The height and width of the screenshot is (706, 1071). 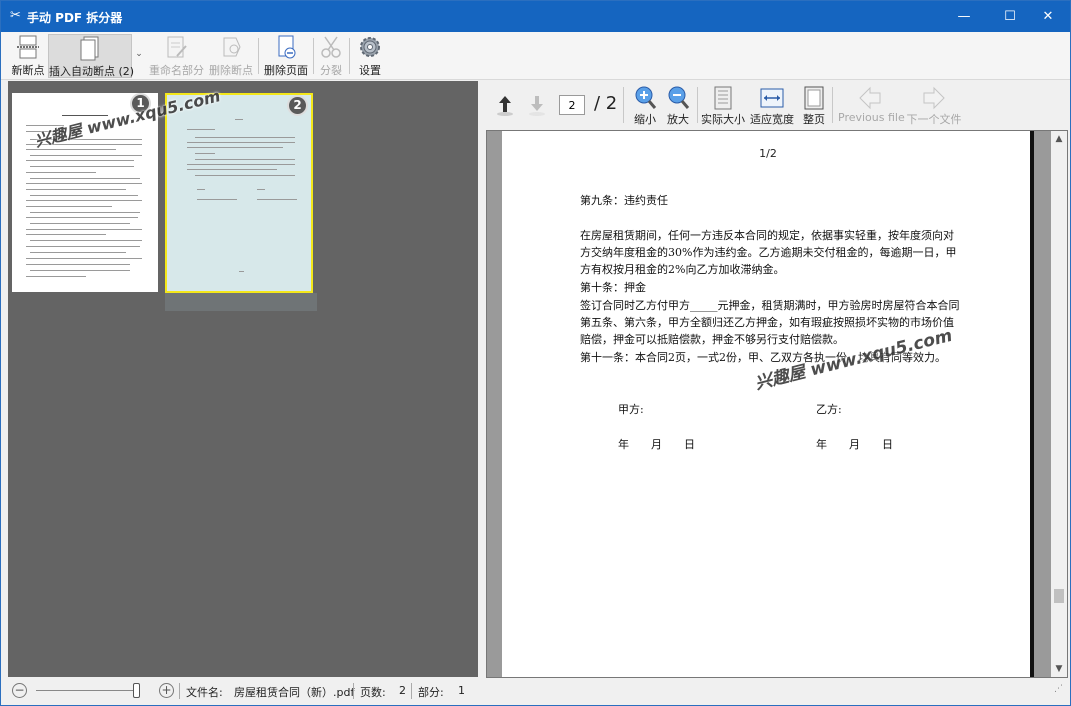 I want to click on zoom-out-label: 缩小, so click(x=645, y=119).